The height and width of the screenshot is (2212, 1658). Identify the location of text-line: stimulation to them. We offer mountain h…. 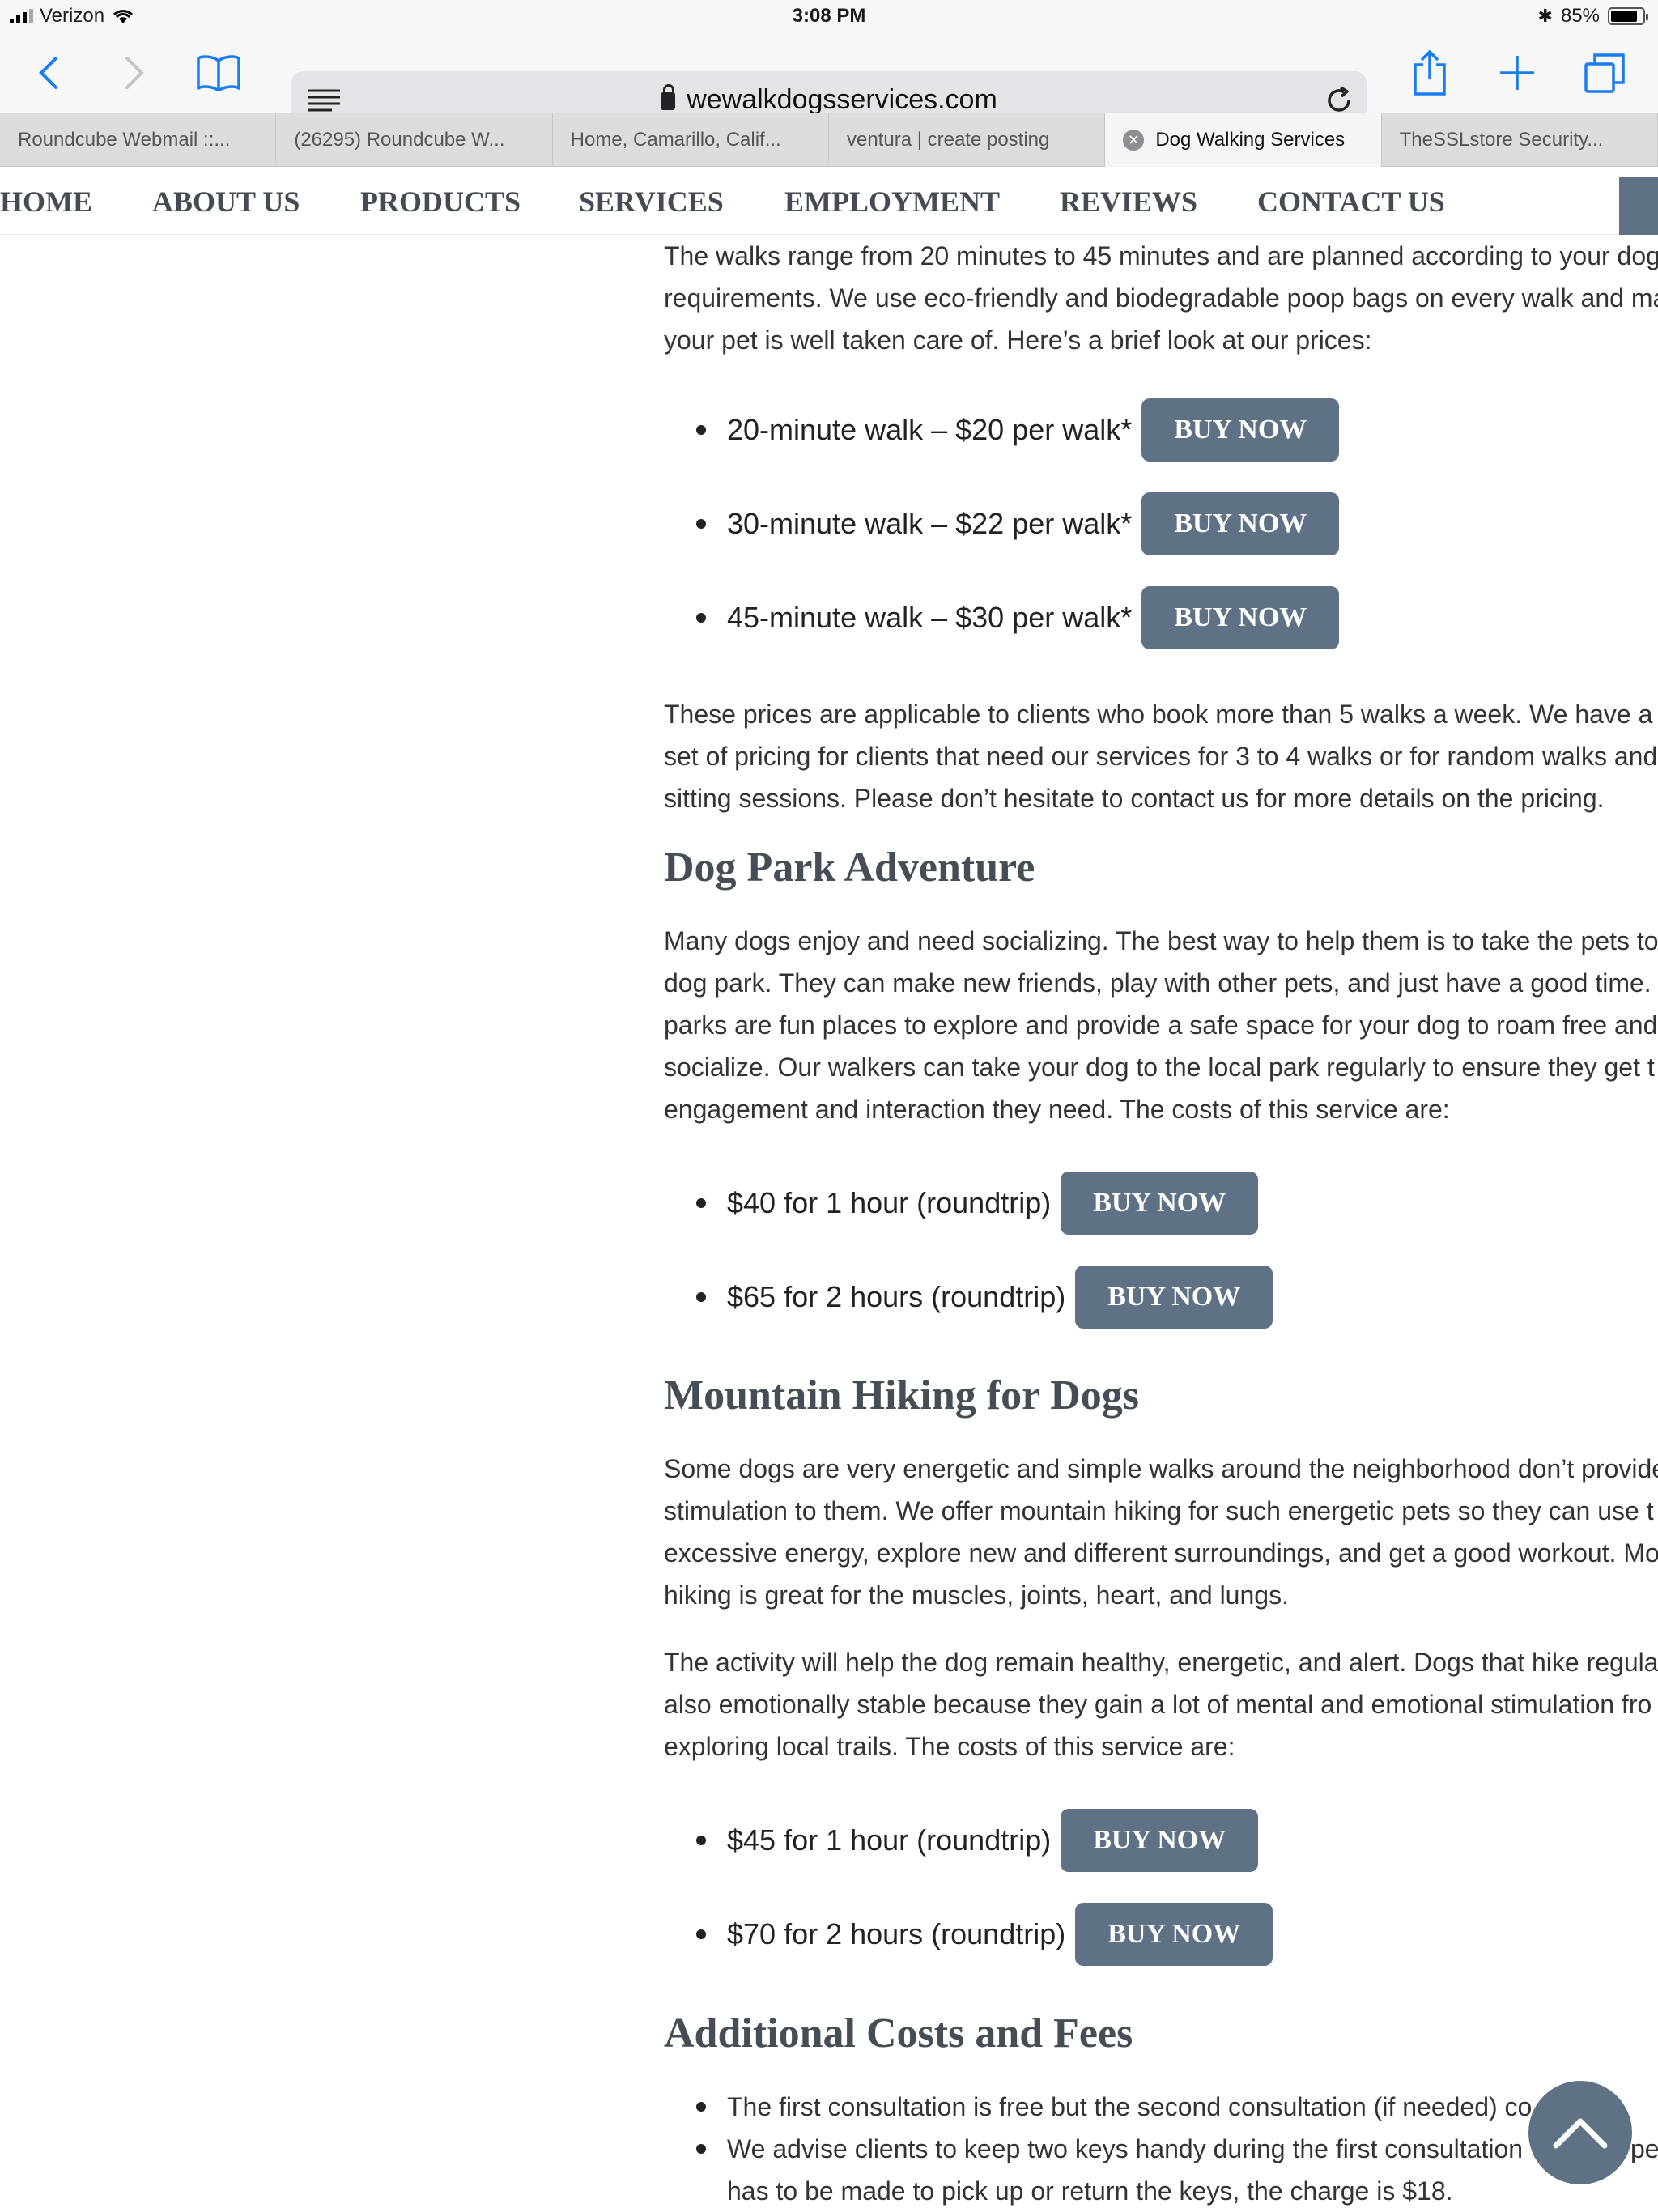
(1159, 1511).